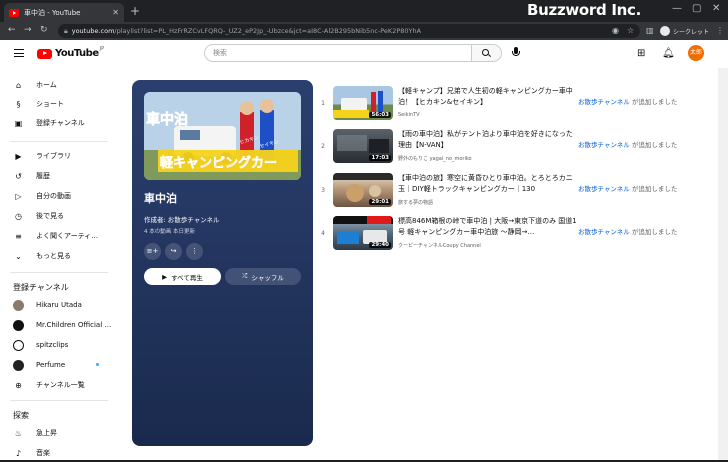 This screenshot has height=462, width=728. I want to click on shuffle-button: ⤮ シャッフル, so click(263, 276).